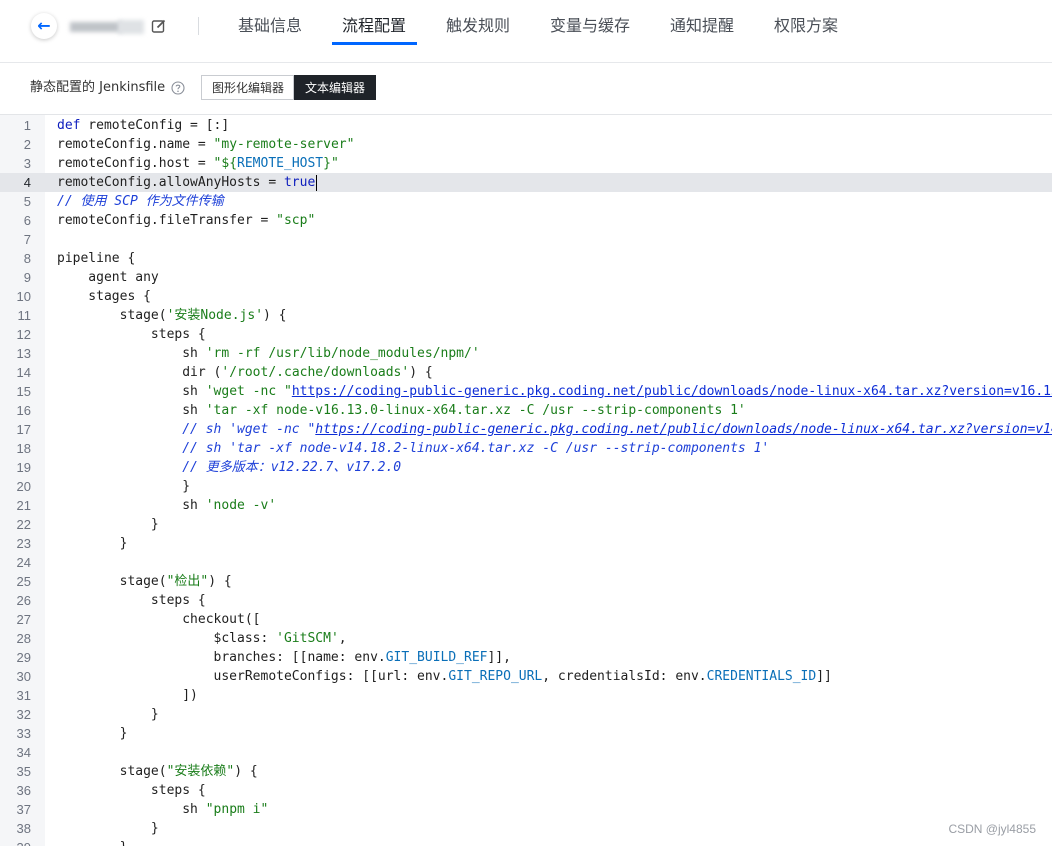 The image size is (1052, 846). What do you see at coordinates (526, 619) in the screenshot?
I see `code-line: 27 checkout([` at bounding box center [526, 619].